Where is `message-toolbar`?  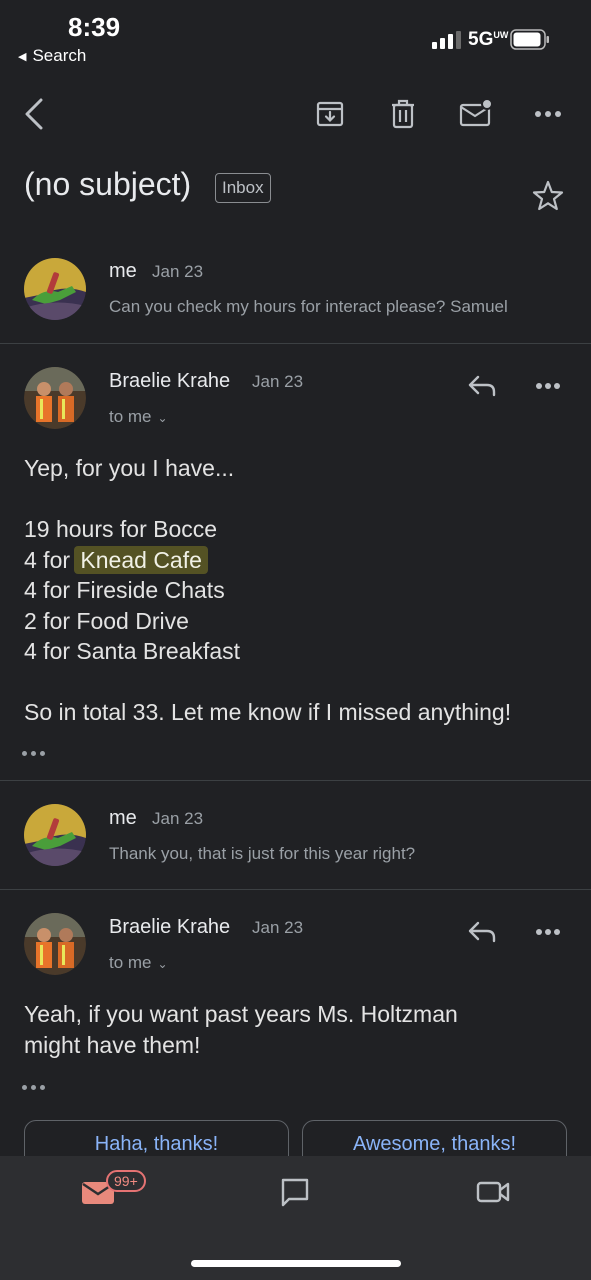
message-toolbar is located at coordinates (295, 115).